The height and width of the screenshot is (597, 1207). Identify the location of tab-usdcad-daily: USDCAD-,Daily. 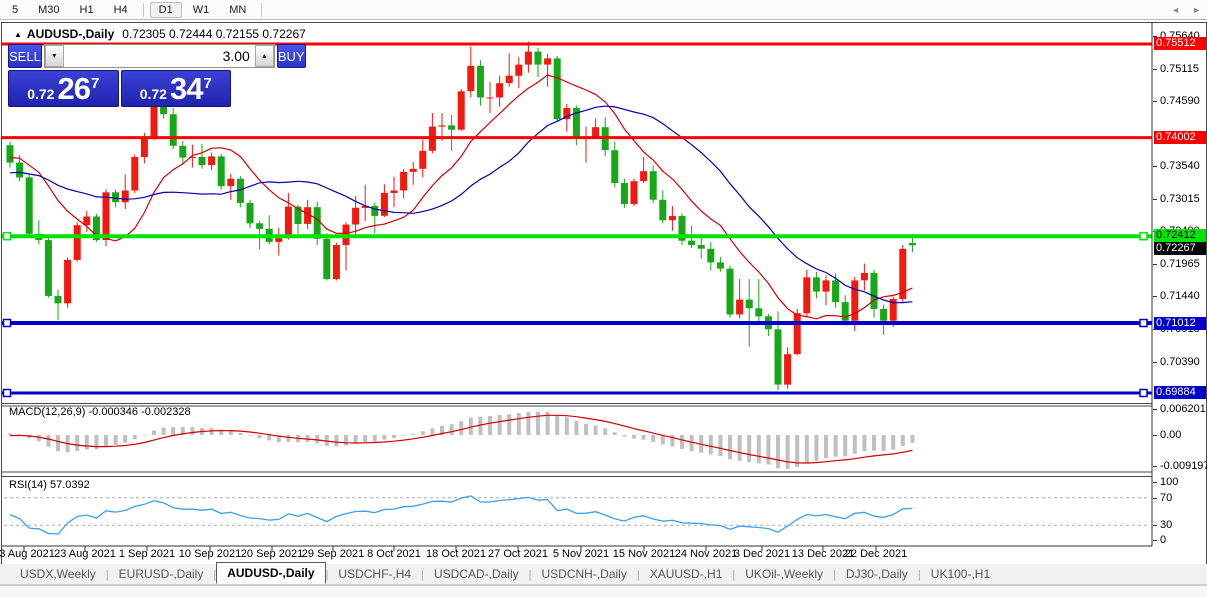
(476, 574).